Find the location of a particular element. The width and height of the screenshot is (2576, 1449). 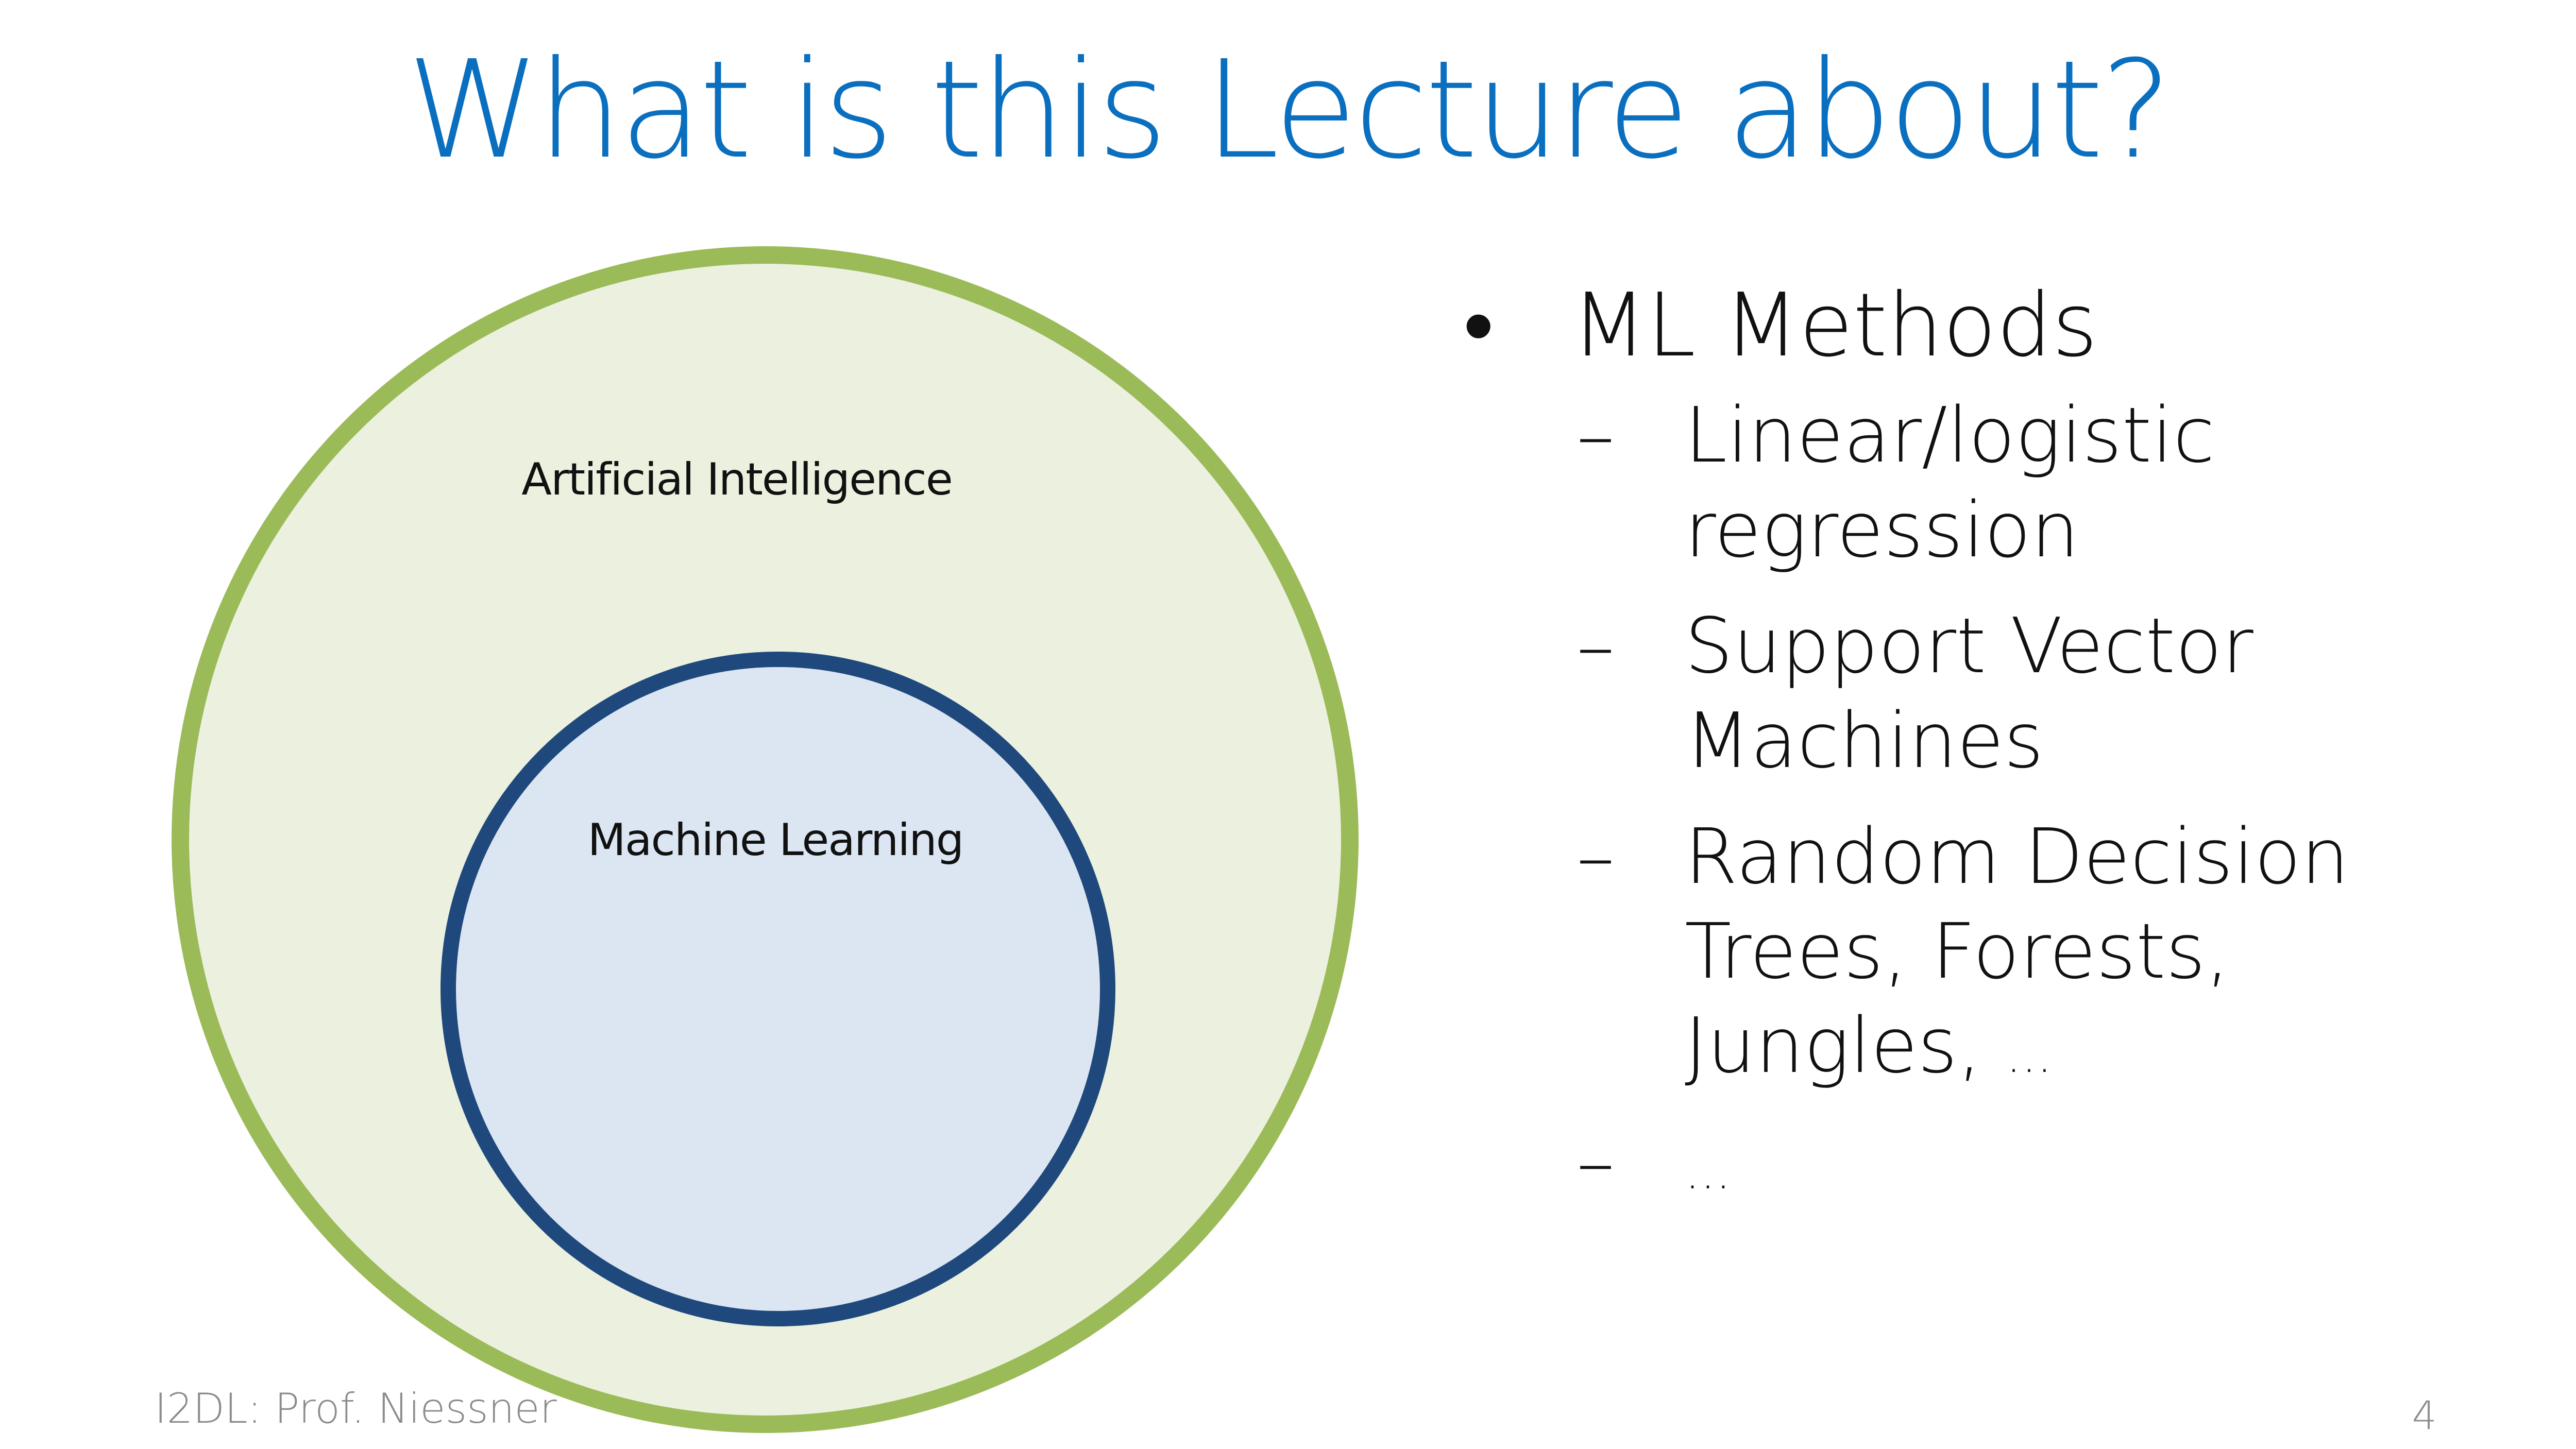

sub-bullet-line: Jungles, is located at coordinates (1833, 1045).